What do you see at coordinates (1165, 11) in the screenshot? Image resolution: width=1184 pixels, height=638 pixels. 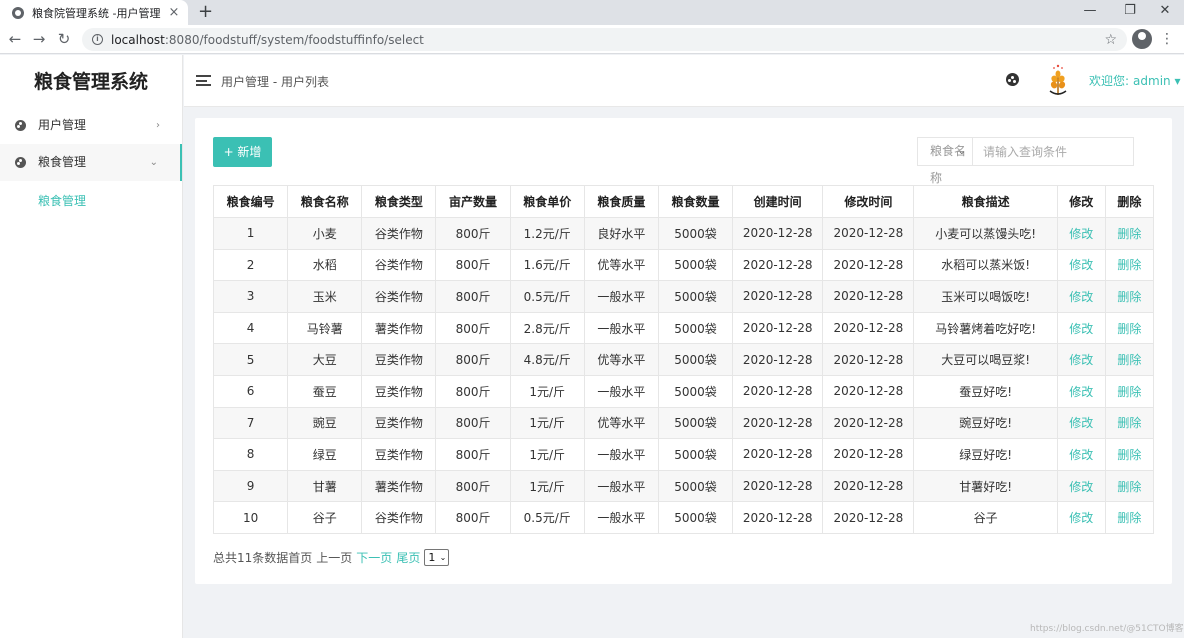 I see `window-close-icon: ✕` at bounding box center [1165, 11].